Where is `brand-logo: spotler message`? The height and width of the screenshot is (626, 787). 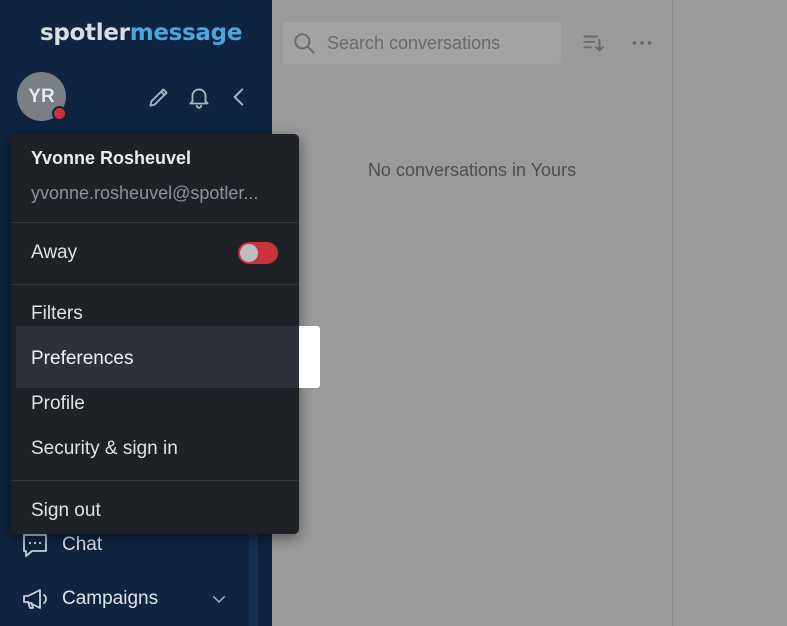 brand-logo: spotler message is located at coordinates (141, 37).